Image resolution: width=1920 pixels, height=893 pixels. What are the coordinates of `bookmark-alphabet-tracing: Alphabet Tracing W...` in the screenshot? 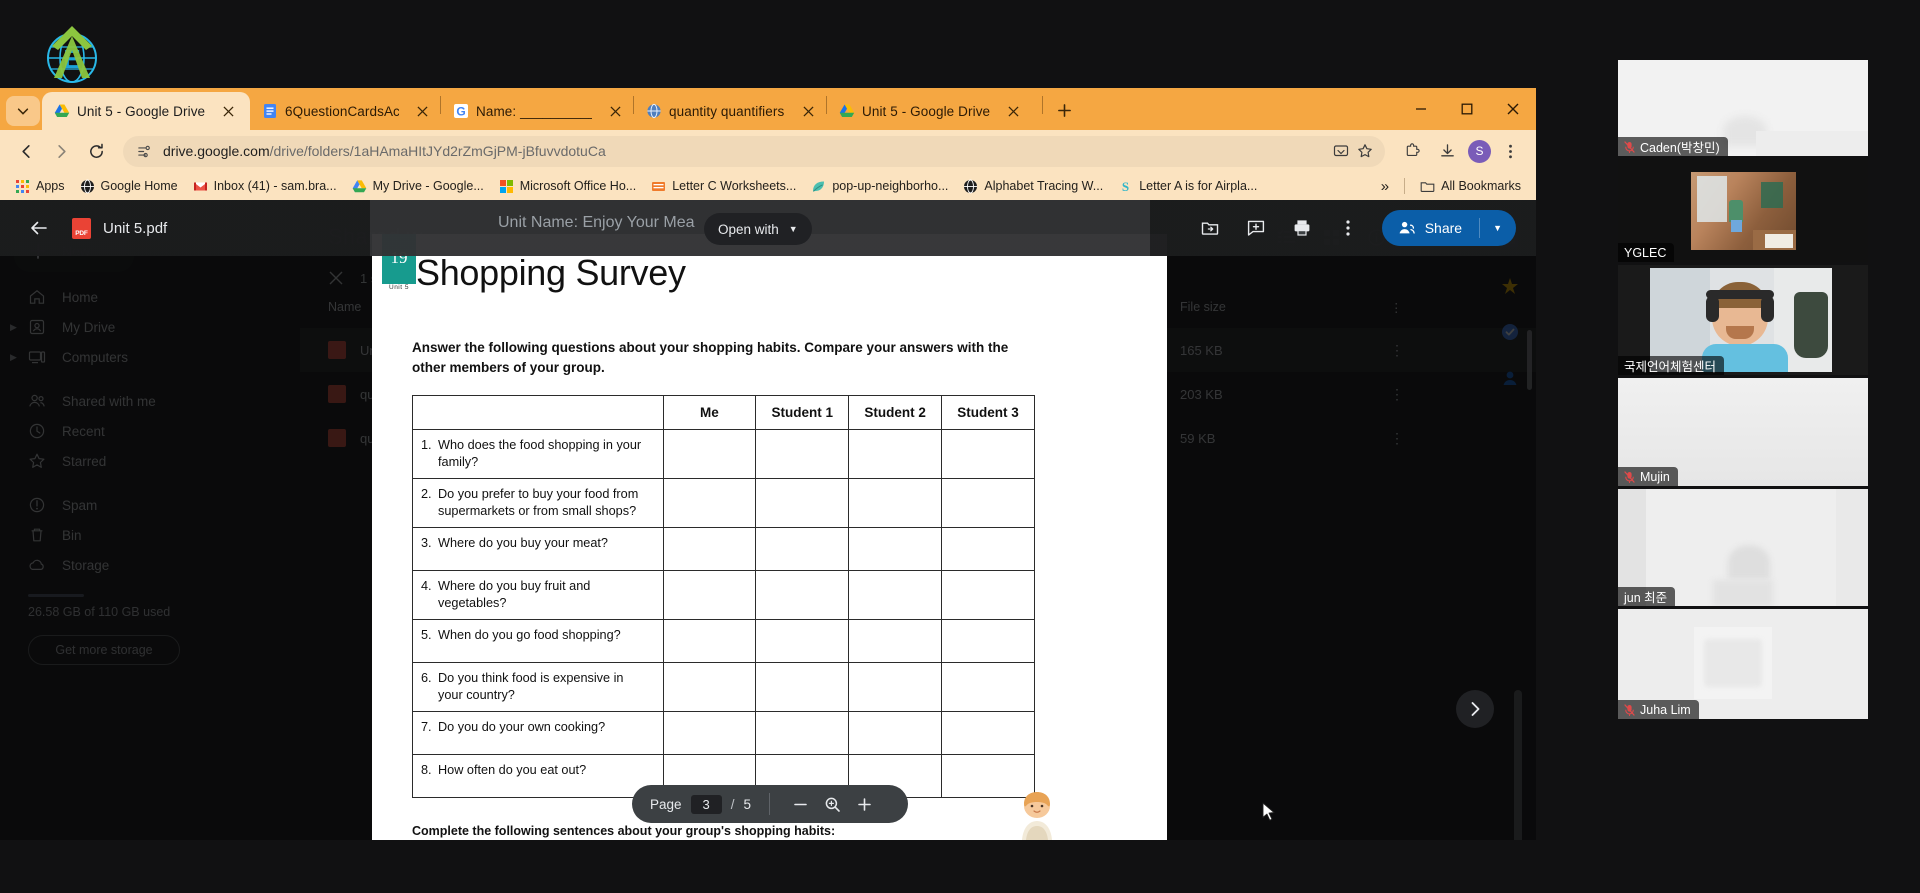 It's located at (1033, 186).